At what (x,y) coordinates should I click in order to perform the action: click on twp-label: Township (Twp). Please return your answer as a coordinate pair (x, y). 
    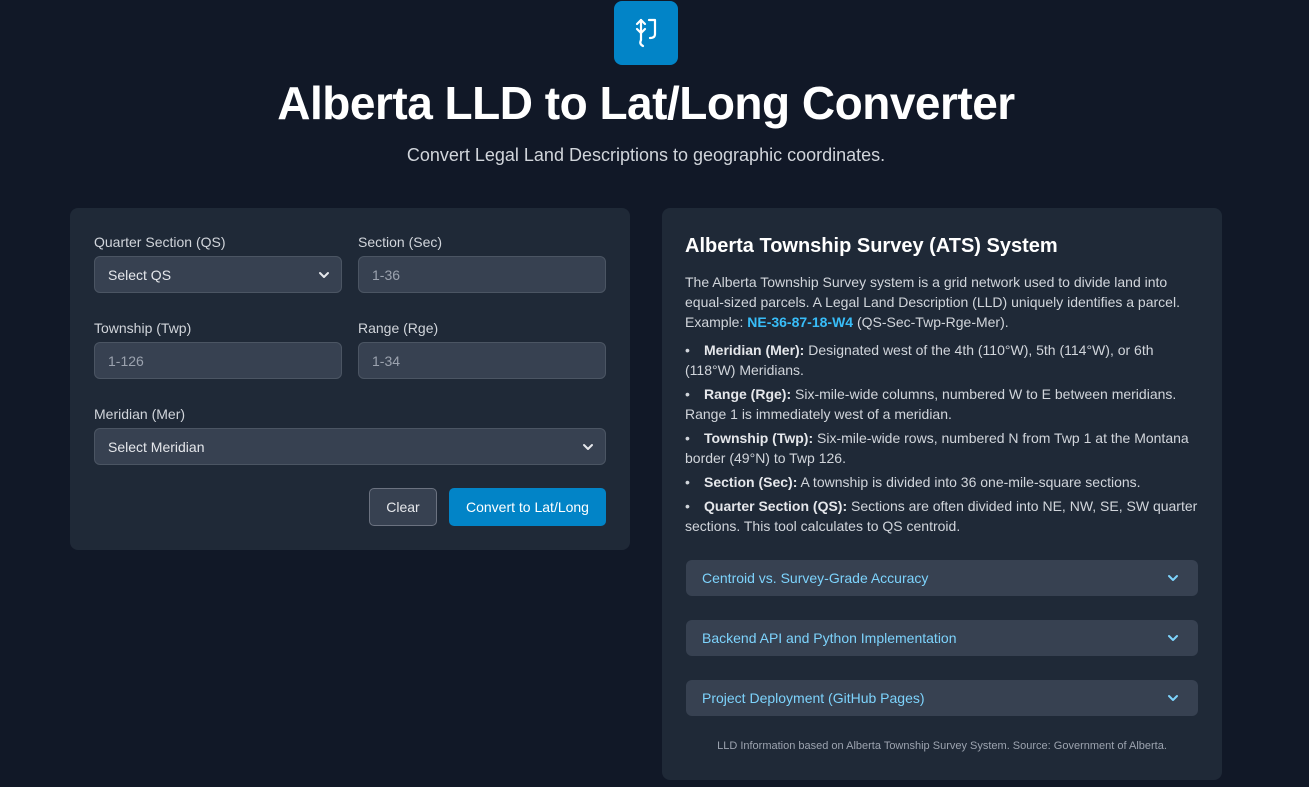
    Looking at the image, I should click on (143, 328).